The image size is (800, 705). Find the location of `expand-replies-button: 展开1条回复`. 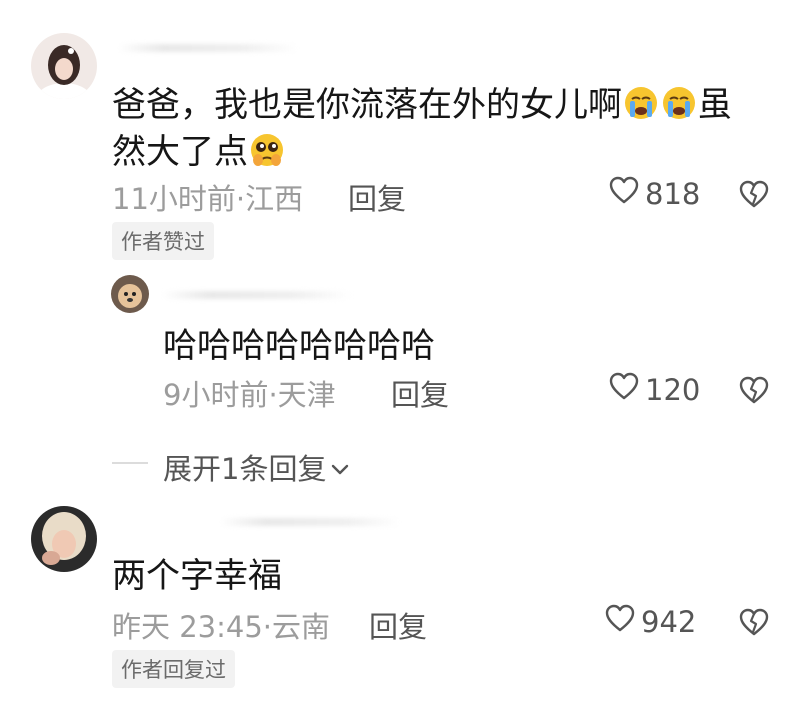

expand-replies-button: 展开1条回复 is located at coordinates (256, 467).